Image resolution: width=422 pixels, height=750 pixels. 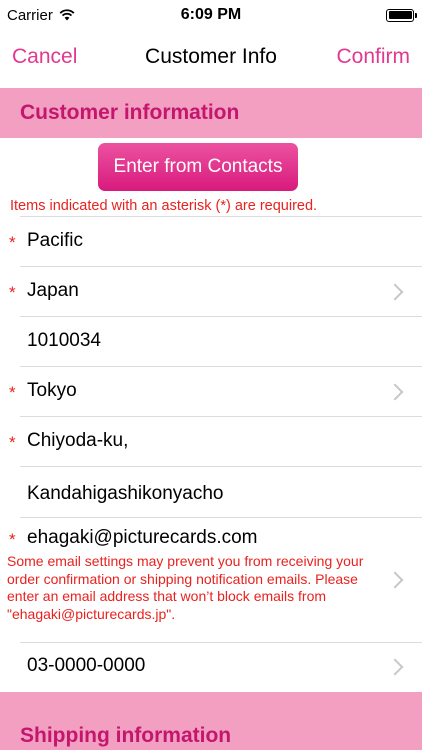 I want to click on field-value-address: Kandahigashikonyacho, so click(x=125, y=493).